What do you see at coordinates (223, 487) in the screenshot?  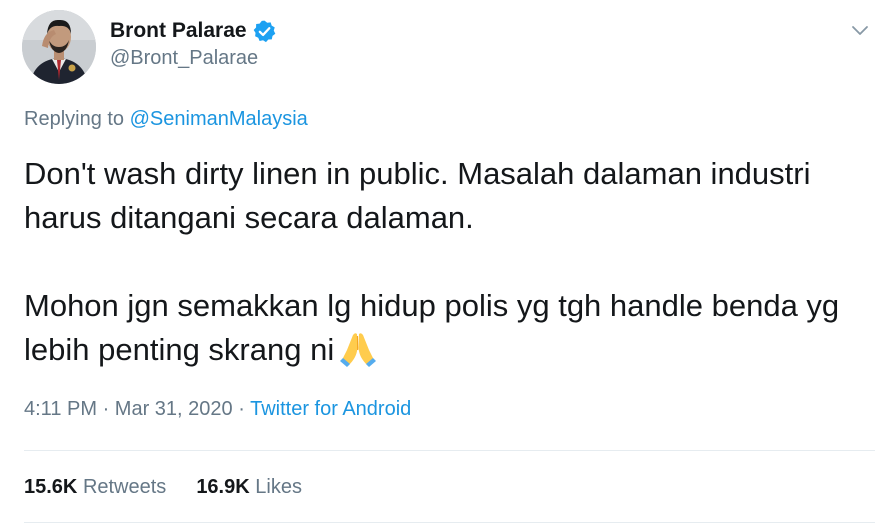 I see `likes-count: 16.9K` at bounding box center [223, 487].